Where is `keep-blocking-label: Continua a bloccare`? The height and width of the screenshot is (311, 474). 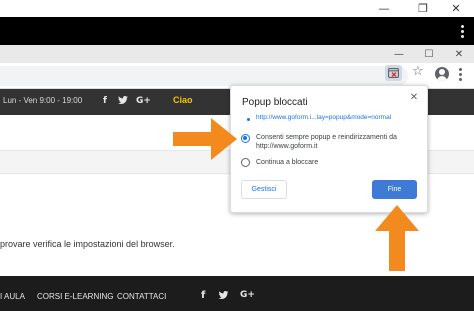 keep-blocking-label: Continua a bloccare is located at coordinates (287, 162).